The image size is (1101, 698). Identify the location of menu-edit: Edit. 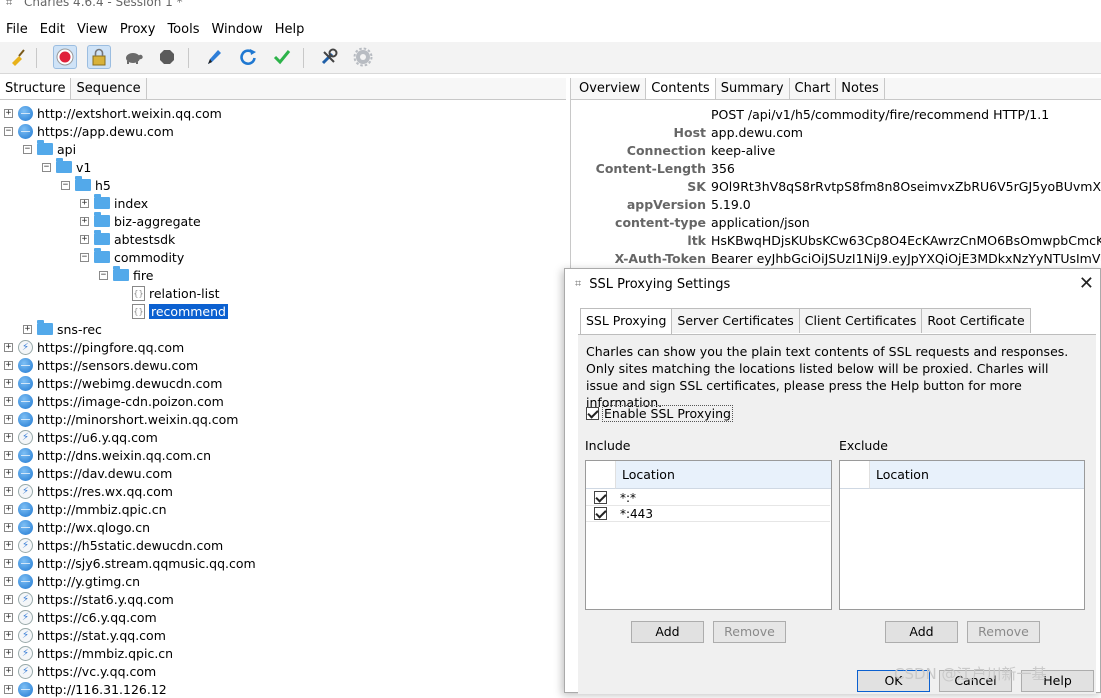
(52, 30).